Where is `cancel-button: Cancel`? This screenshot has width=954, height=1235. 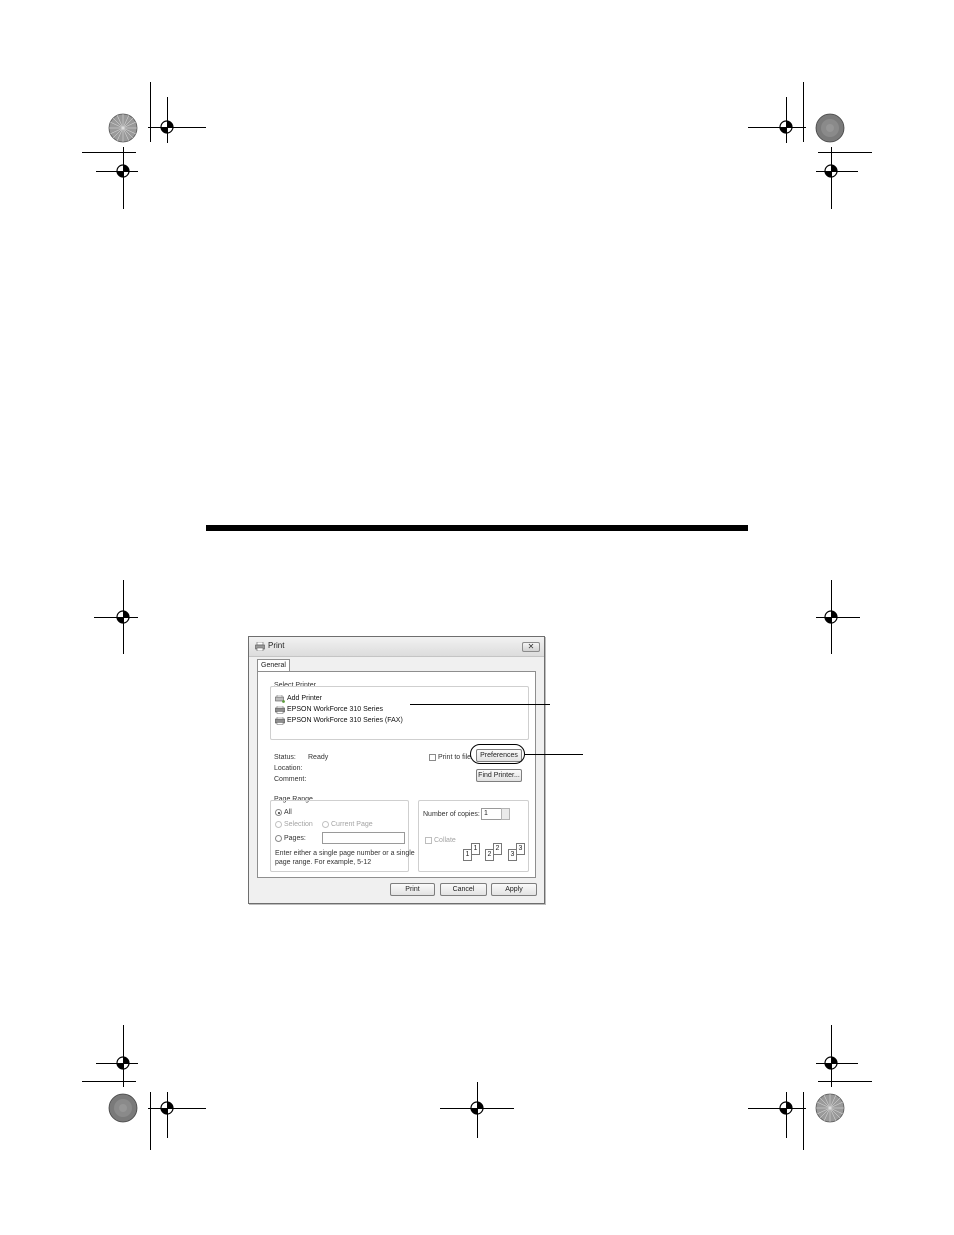
cancel-button: Cancel is located at coordinates (463, 889).